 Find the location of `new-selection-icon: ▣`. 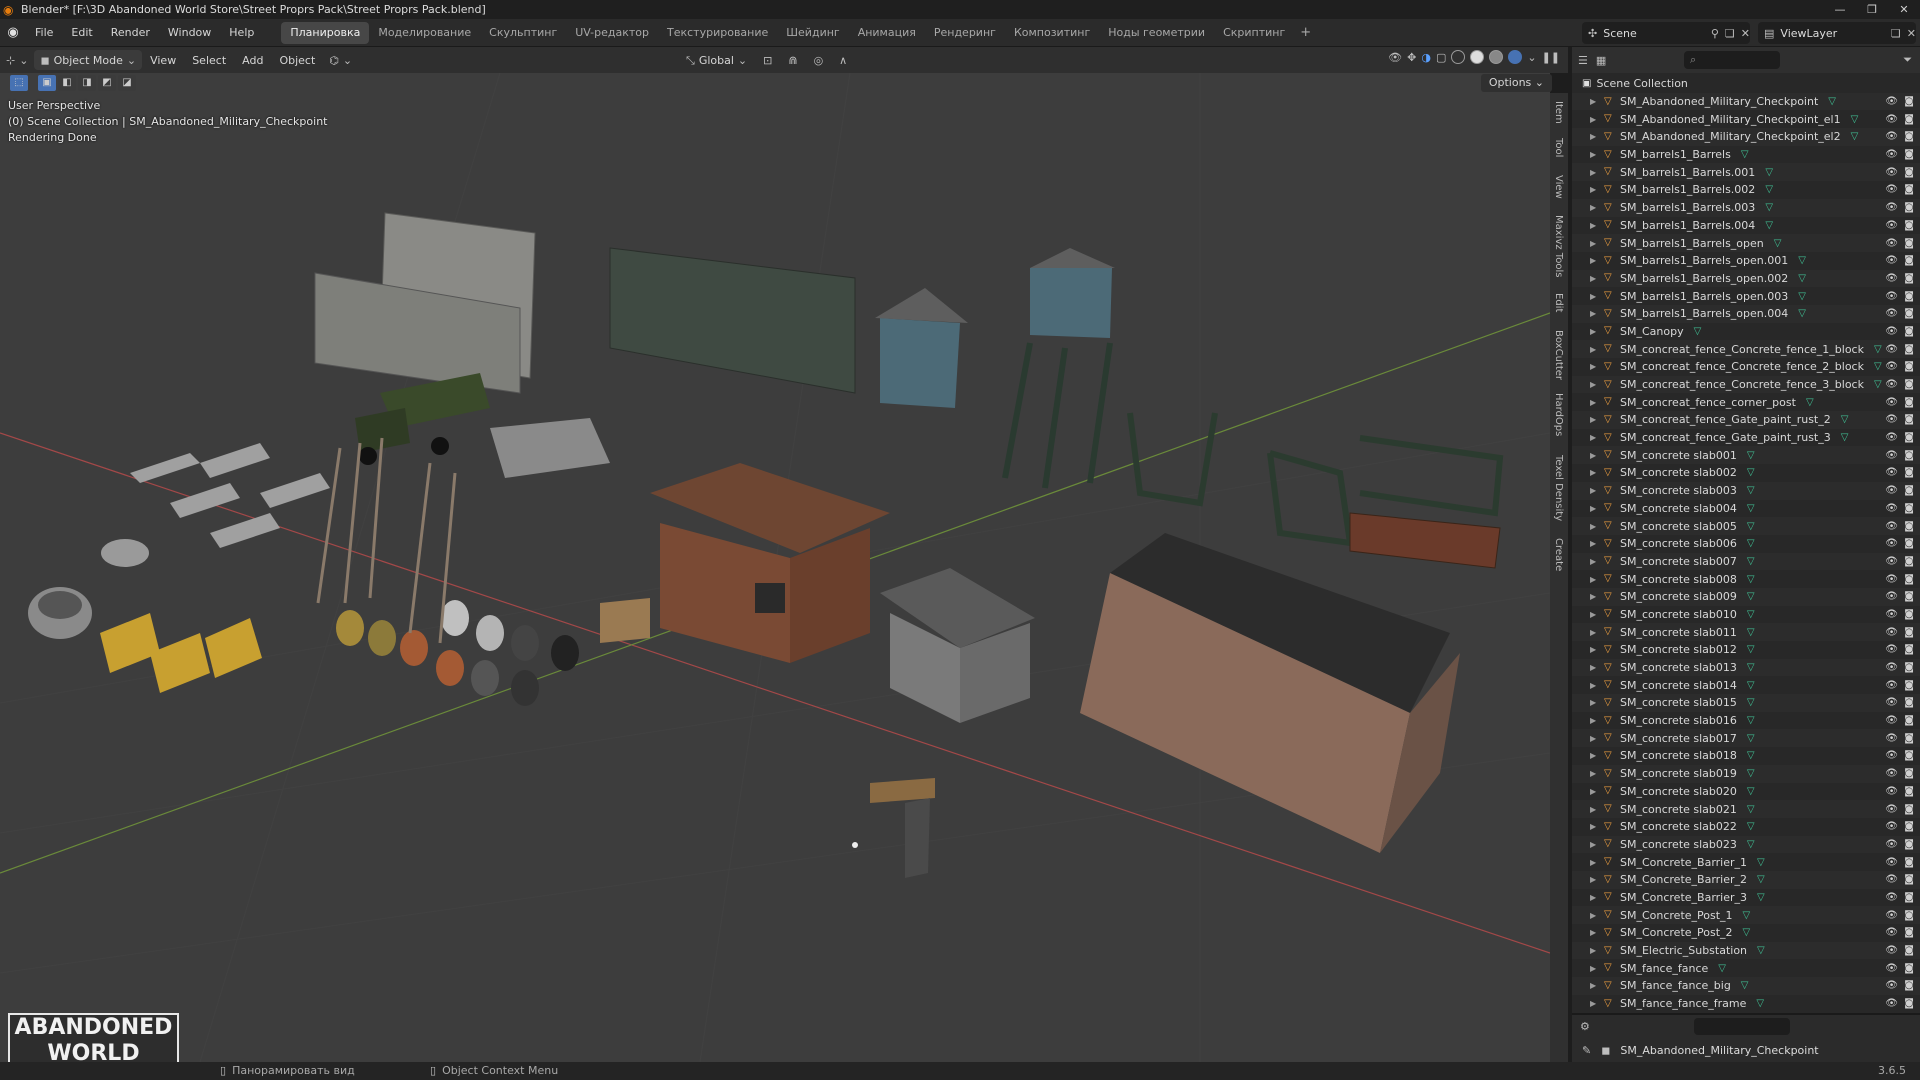

new-selection-icon: ▣ is located at coordinates (47, 83).